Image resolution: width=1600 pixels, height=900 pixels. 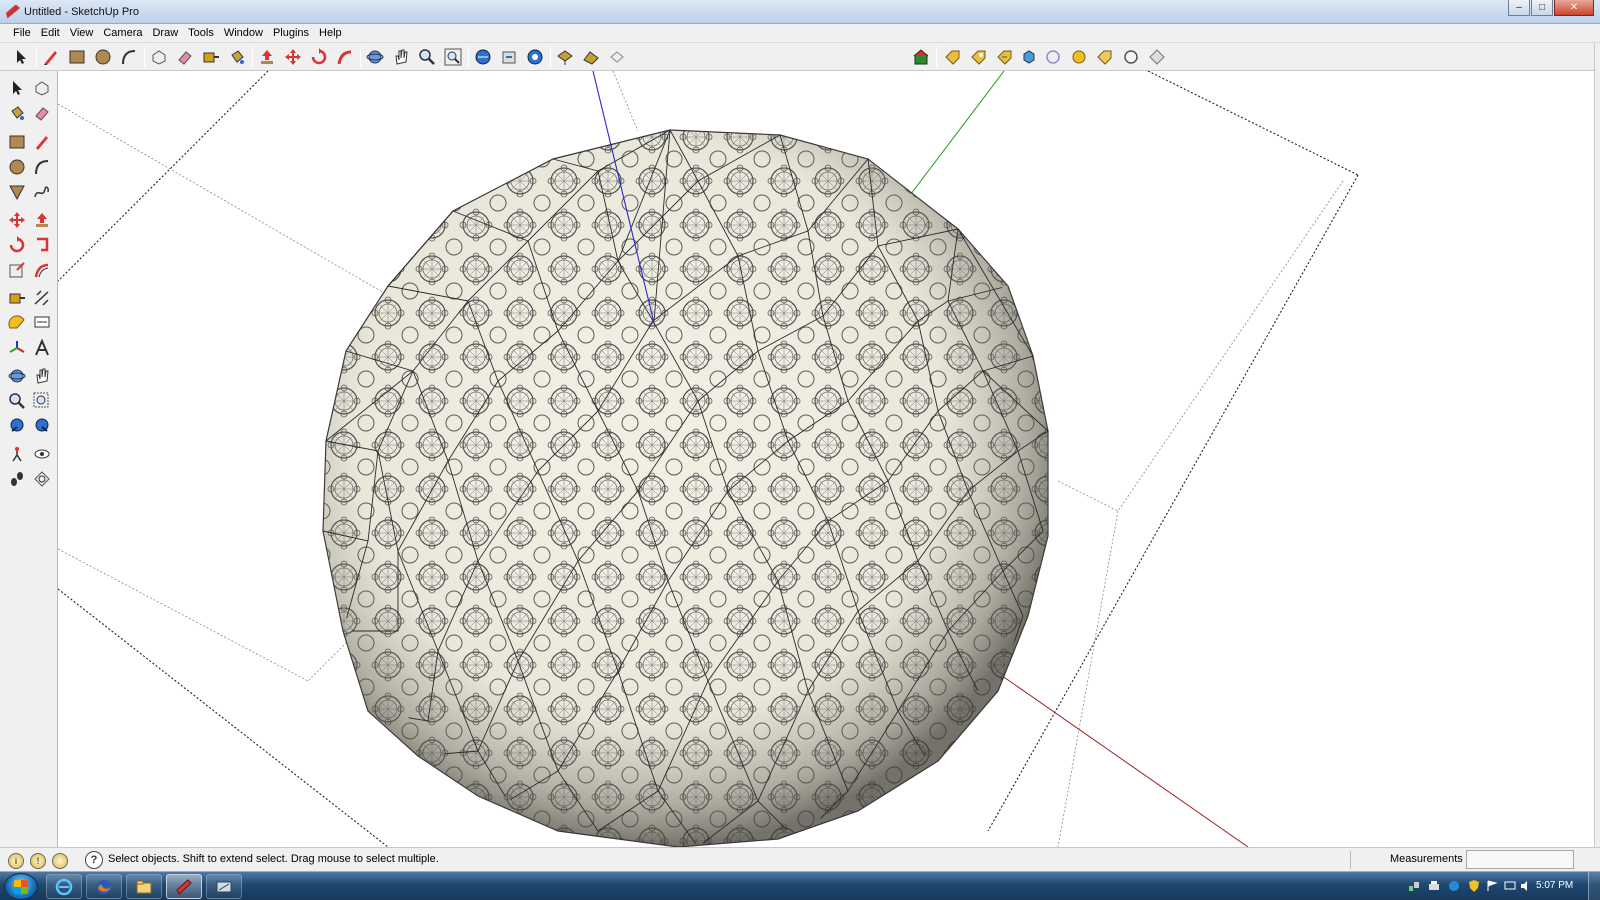 What do you see at coordinates (42, 192) in the screenshot?
I see `freehand-tool-icon` at bounding box center [42, 192].